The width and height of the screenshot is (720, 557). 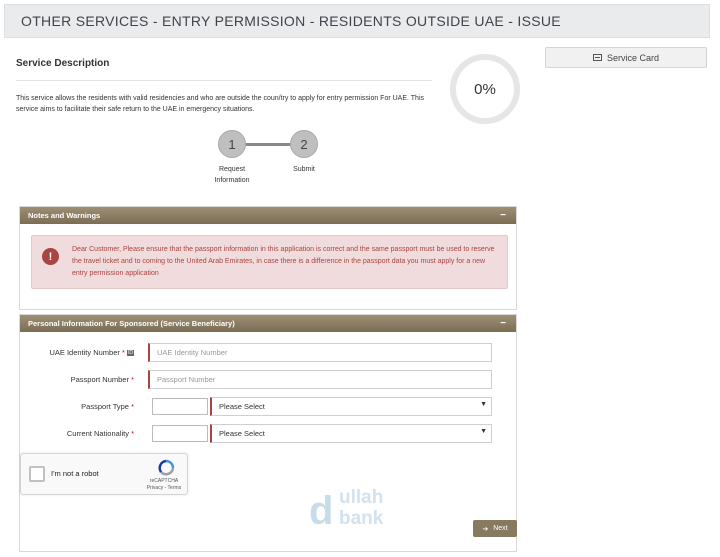 I want to click on passport-type-label: Passport Type *, so click(x=107, y=406).